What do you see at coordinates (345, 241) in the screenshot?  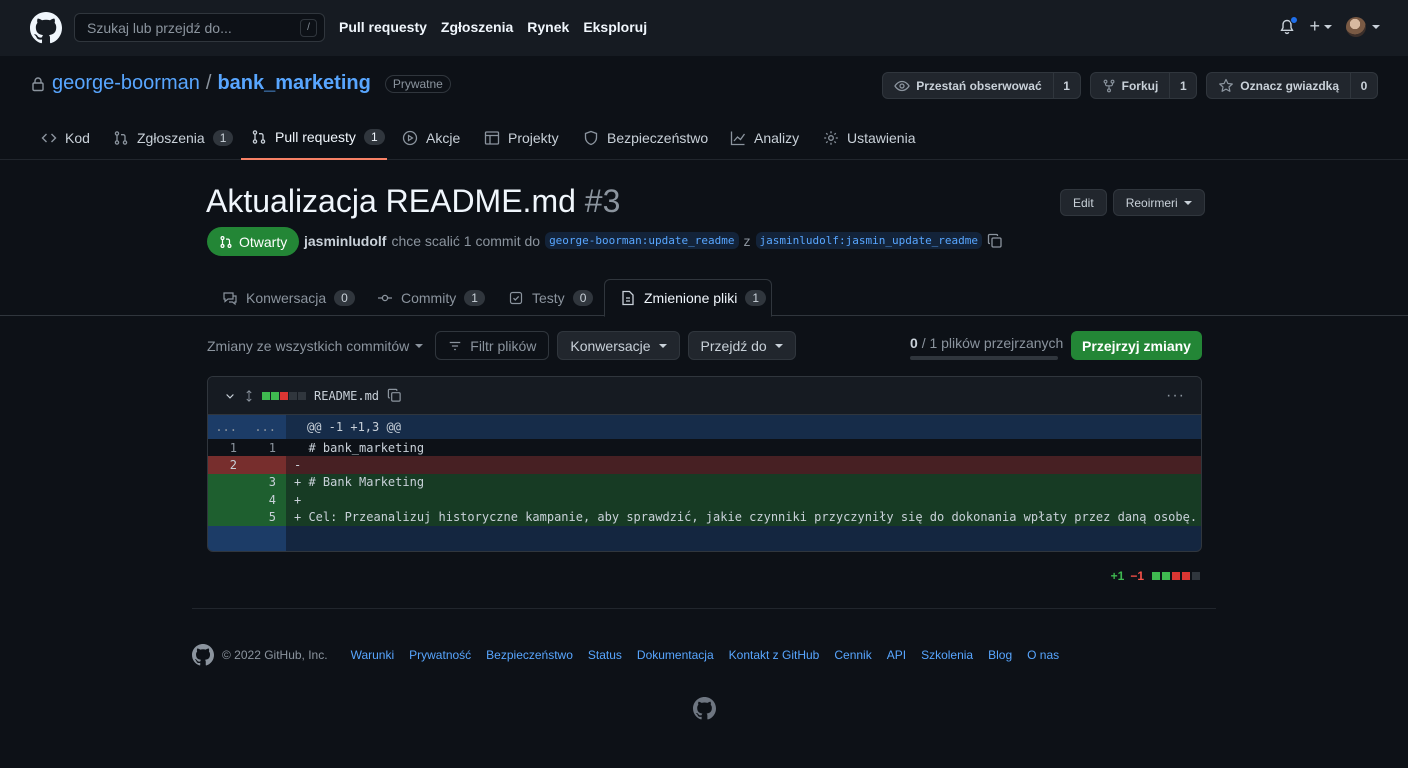 I see `pr-author-link: jasminludolf` at bounding box center [345, 241].